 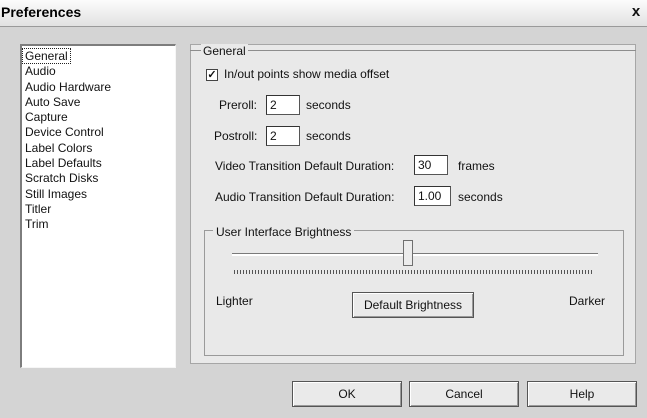 I want to click on cancel-button: Cancel, so click(x=464, y=394).